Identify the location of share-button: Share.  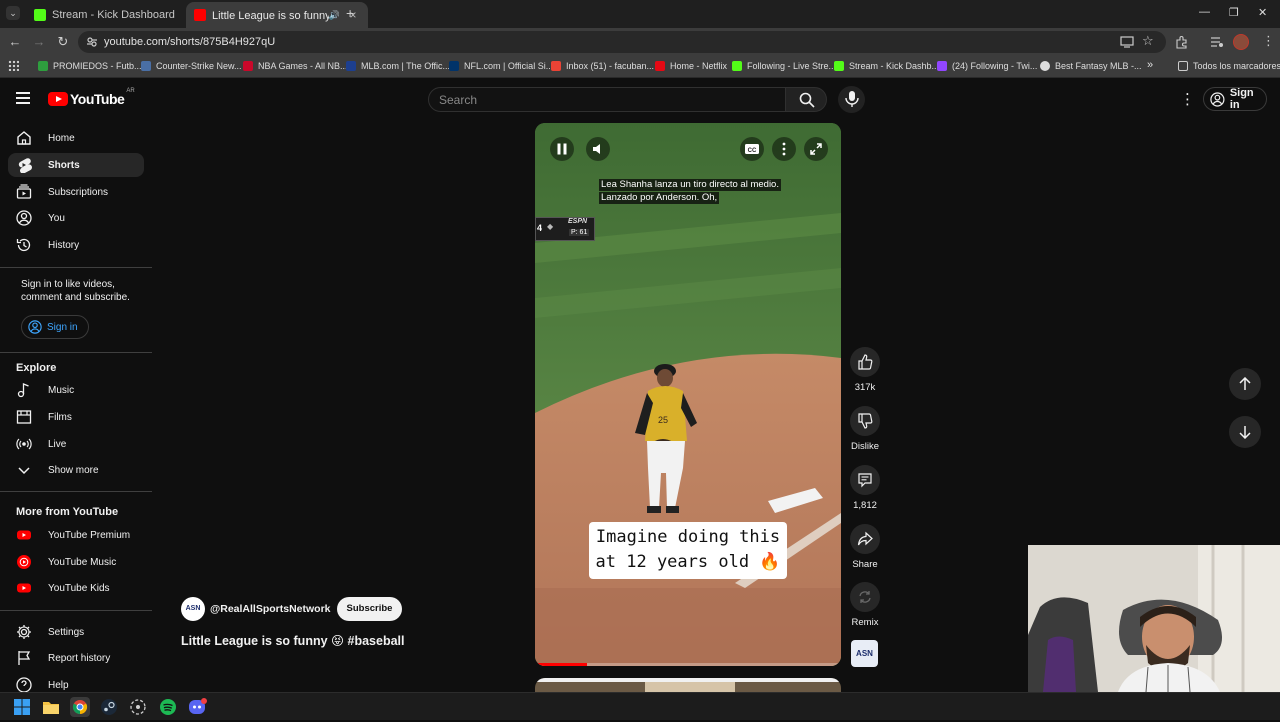
(865, 547).